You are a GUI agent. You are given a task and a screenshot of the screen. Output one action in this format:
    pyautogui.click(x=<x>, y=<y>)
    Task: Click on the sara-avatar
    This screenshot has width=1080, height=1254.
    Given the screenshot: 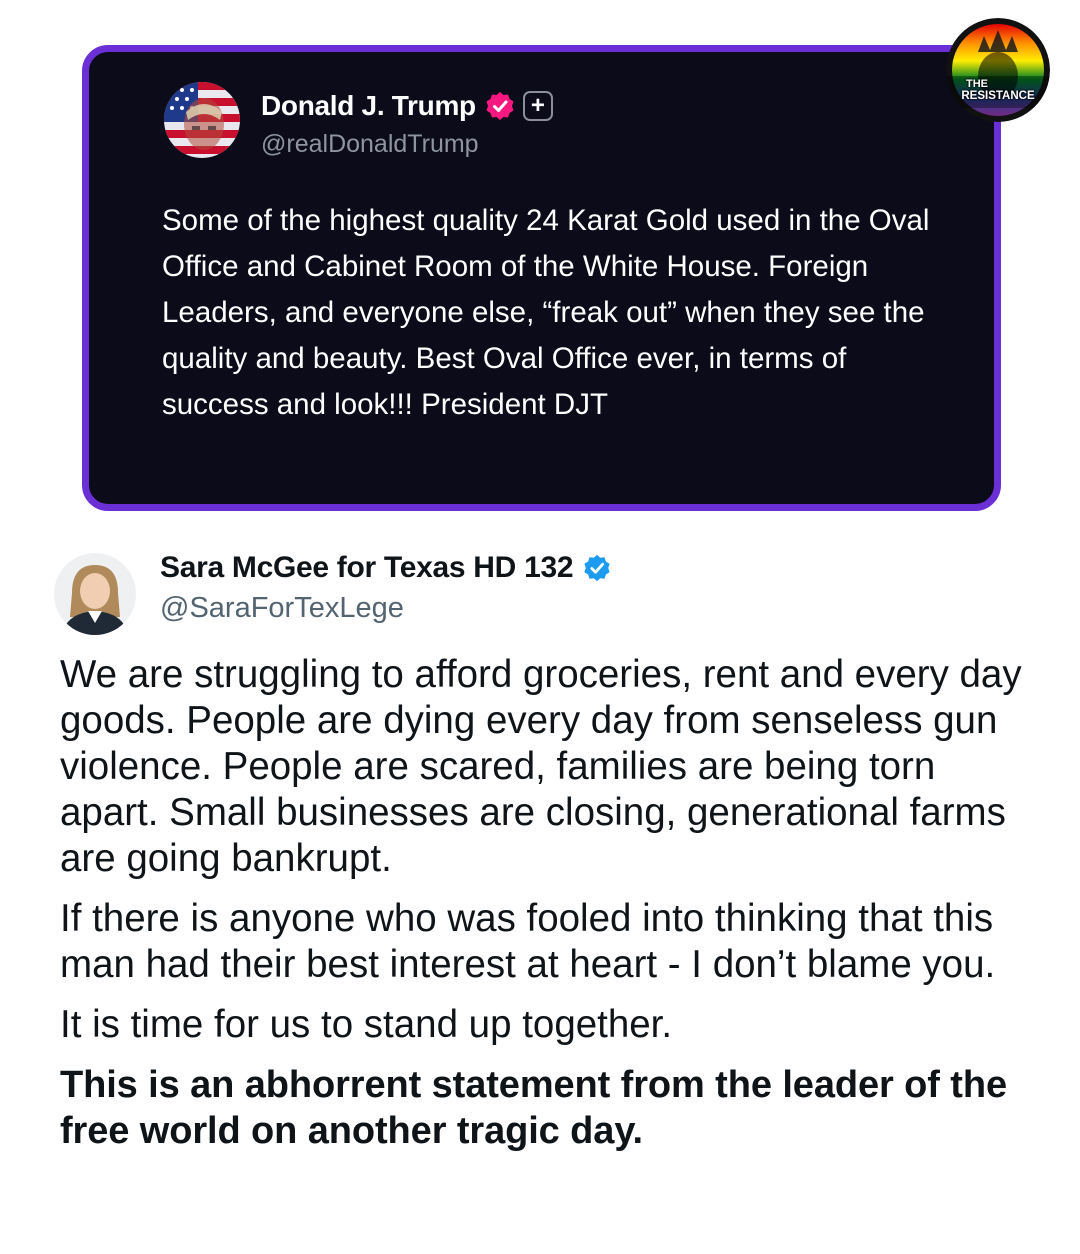 What is the action you would take?
    pyautogui.click(x=95, y=594)
    